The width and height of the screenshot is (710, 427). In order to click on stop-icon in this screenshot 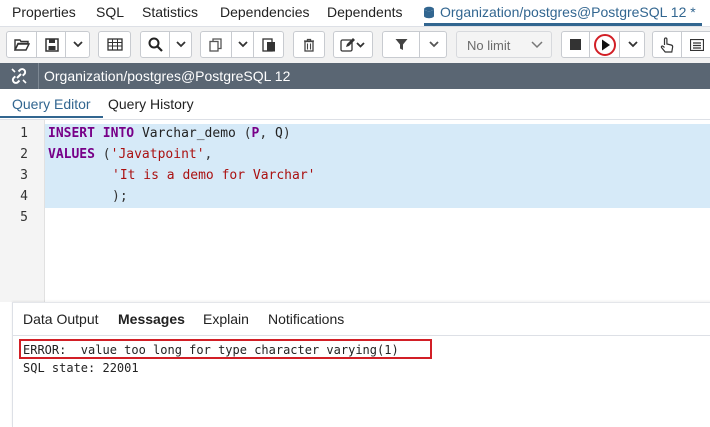, I will do `click(575, 44)`.